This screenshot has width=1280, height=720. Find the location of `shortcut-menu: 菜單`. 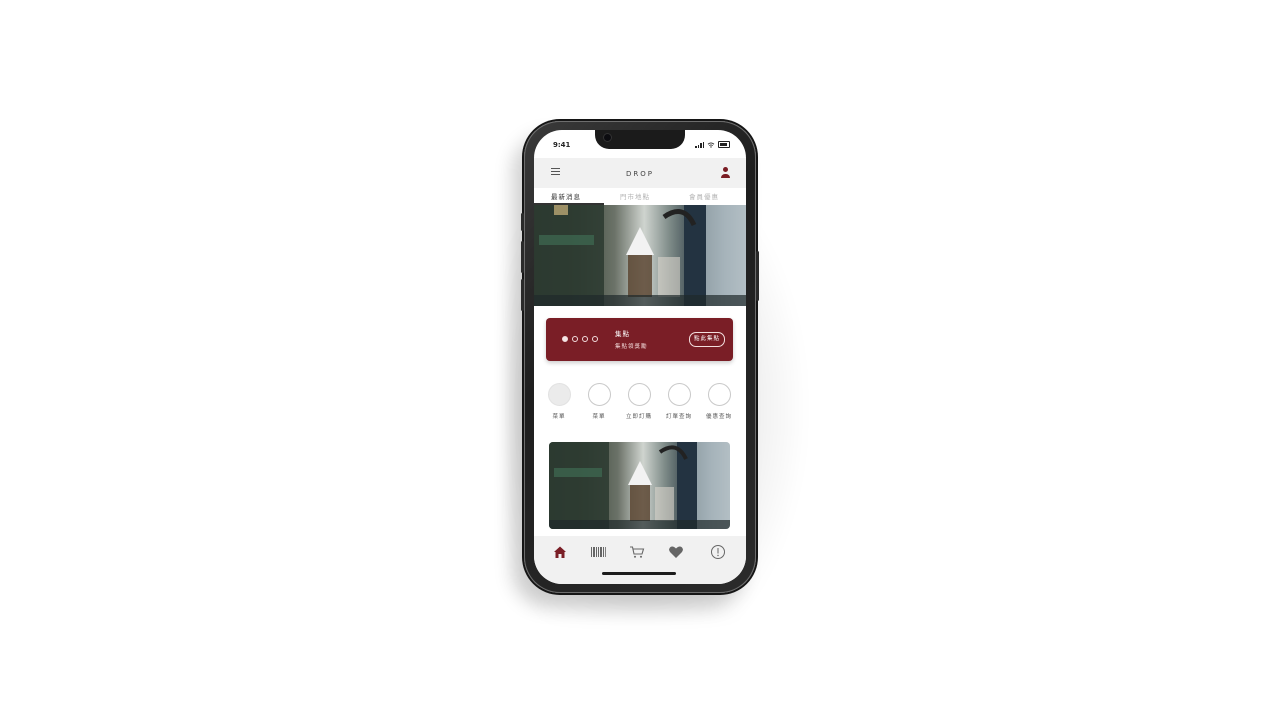

shortcut-menu: 菜單 is located at coordinates (559, 401).